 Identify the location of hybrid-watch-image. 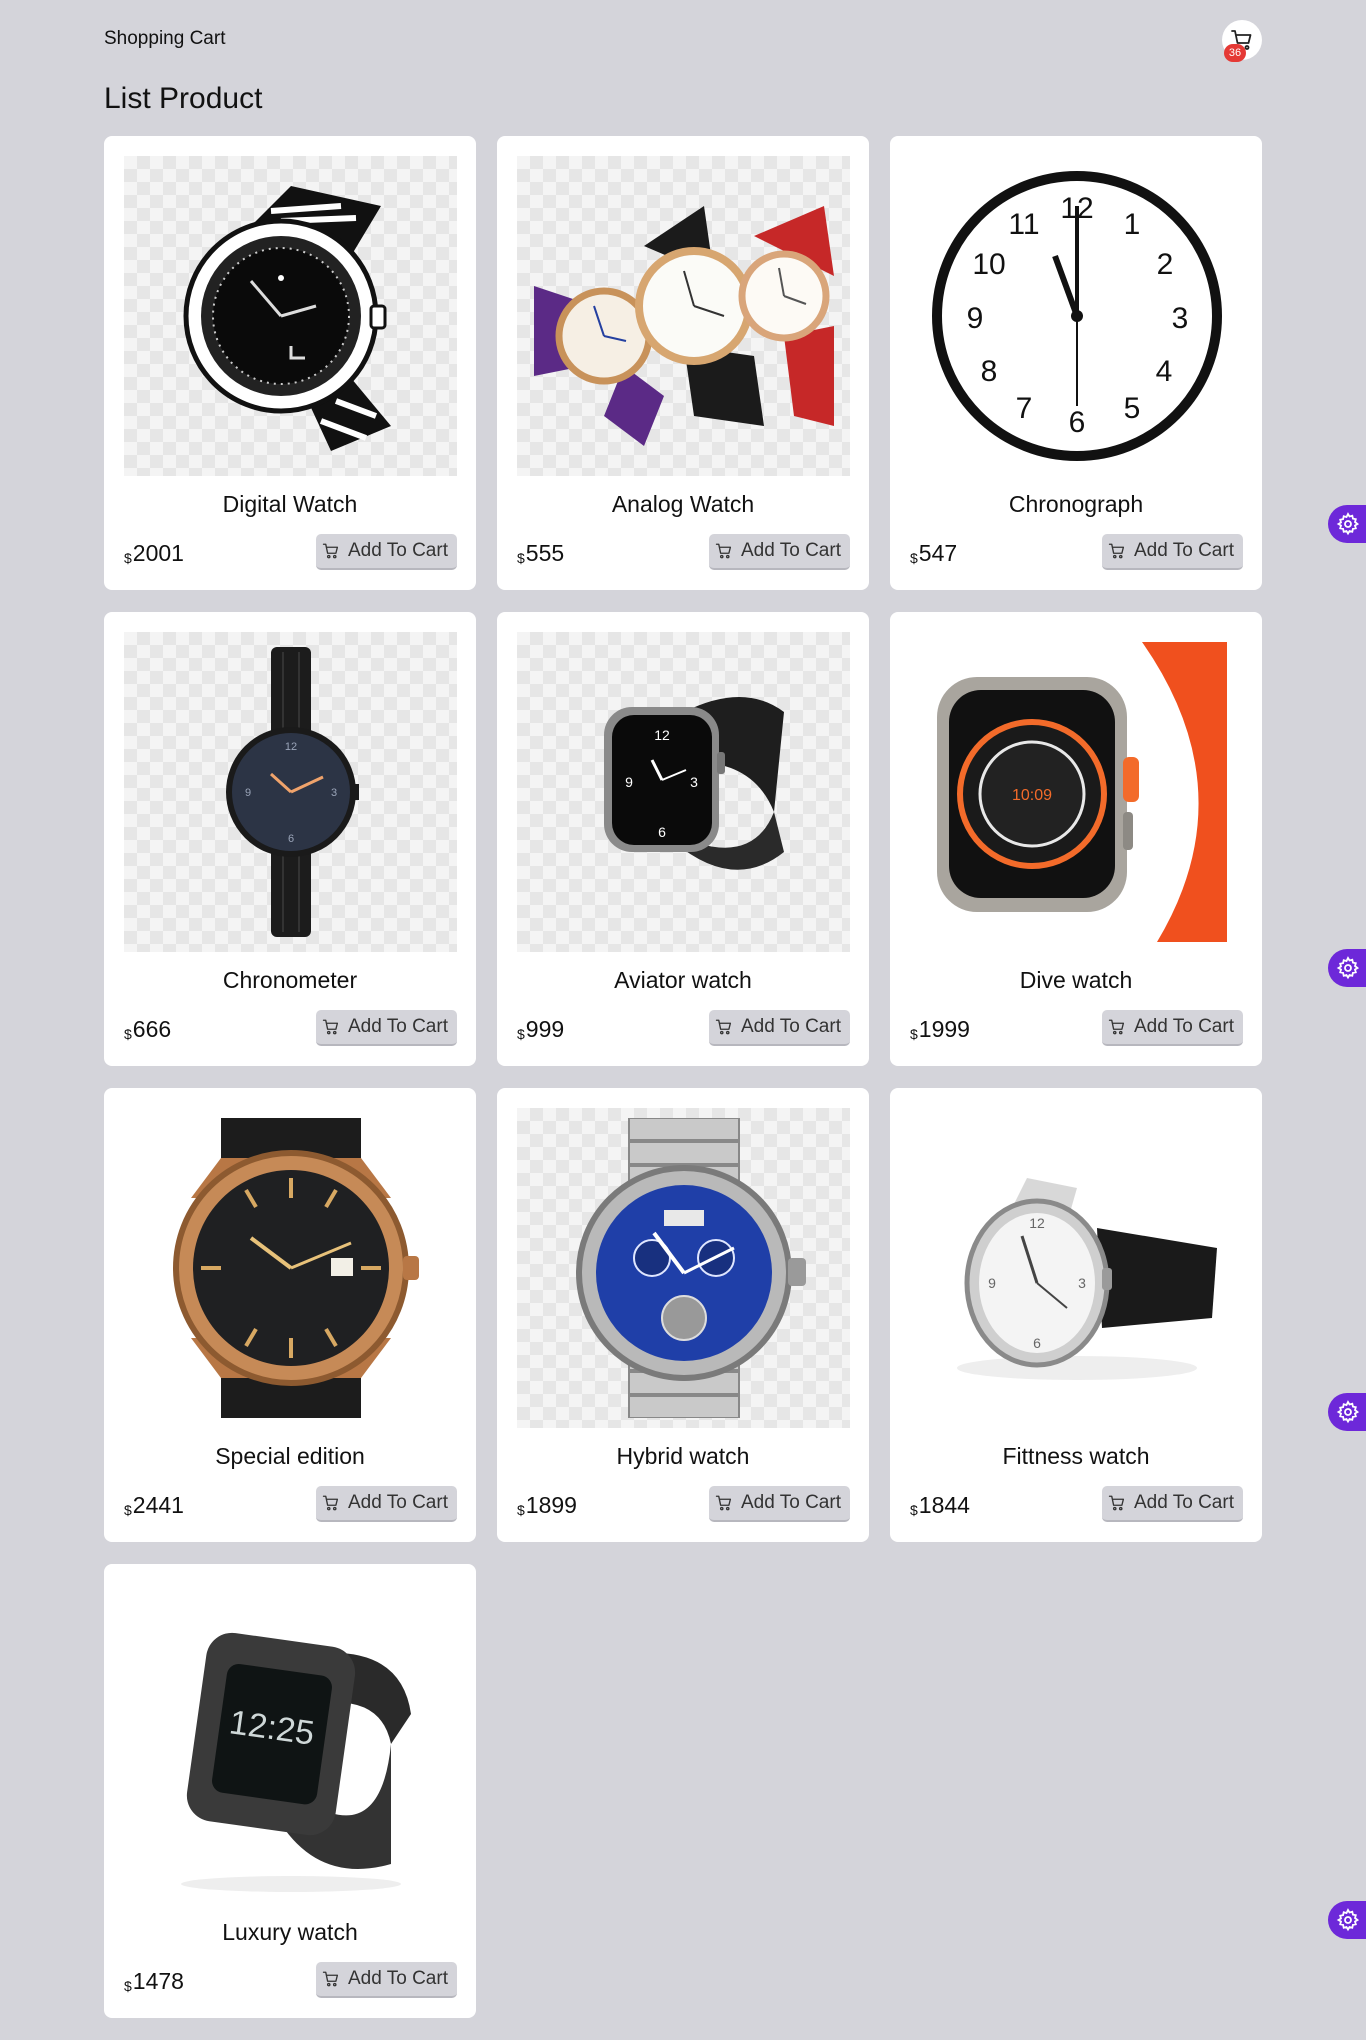
(690, 1268).